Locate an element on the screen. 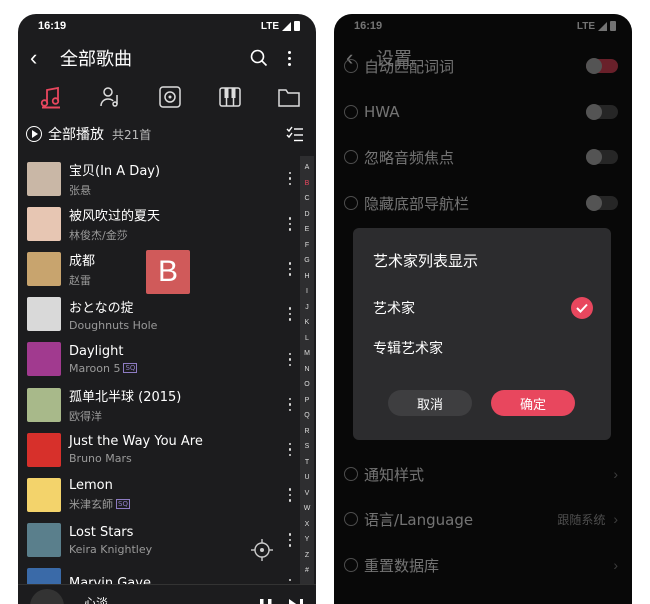 This screenshot has width=650, height=604. song-row: おとなの掟 Doughnuts Hole is located at coordinates (159, 314).